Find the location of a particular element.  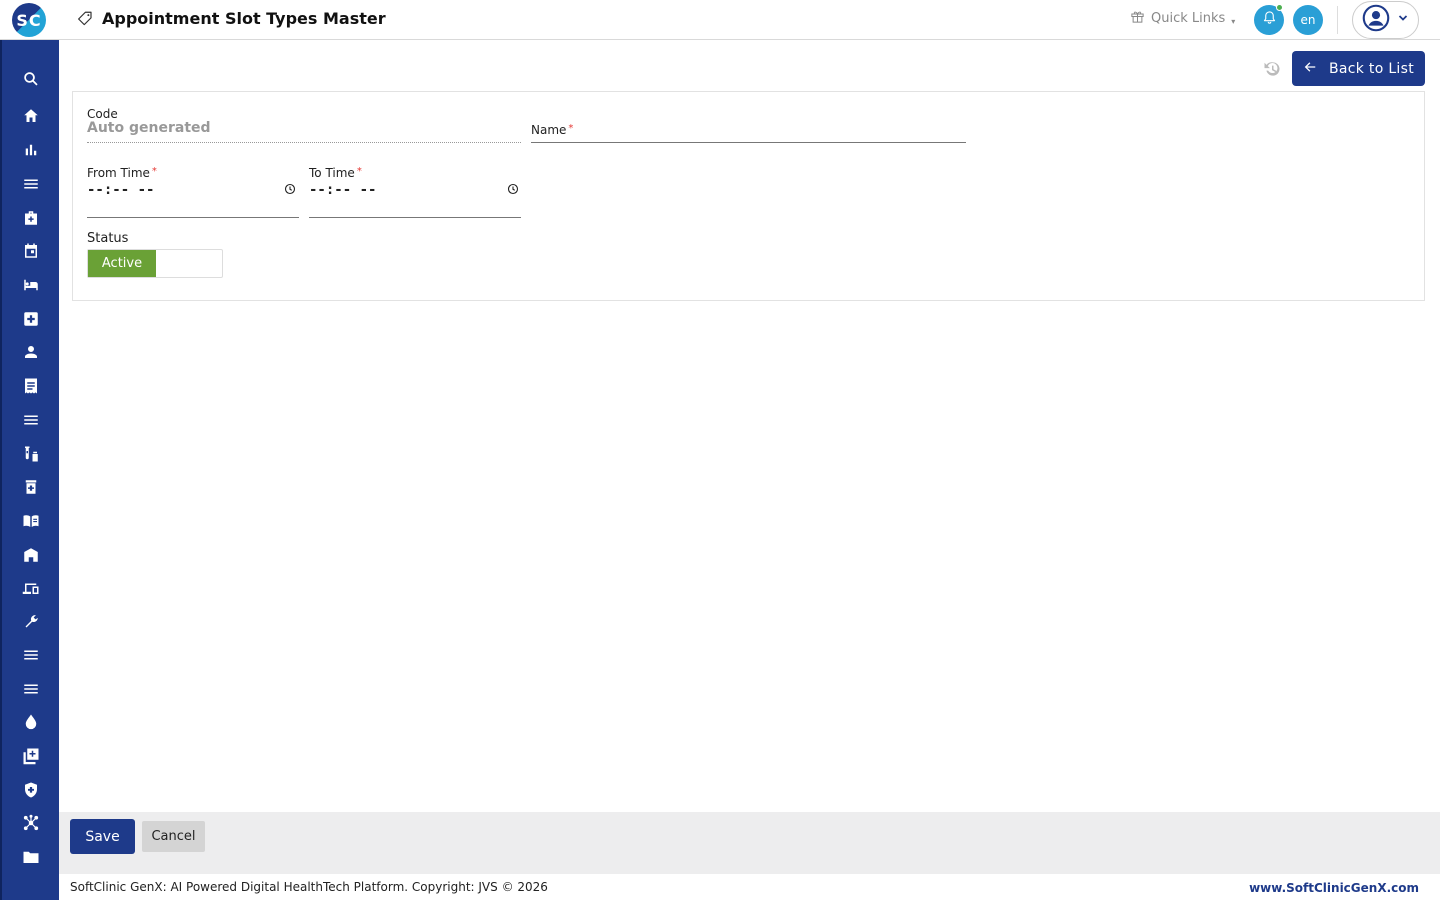

from-time-underline is located at coordinates (193, 217).